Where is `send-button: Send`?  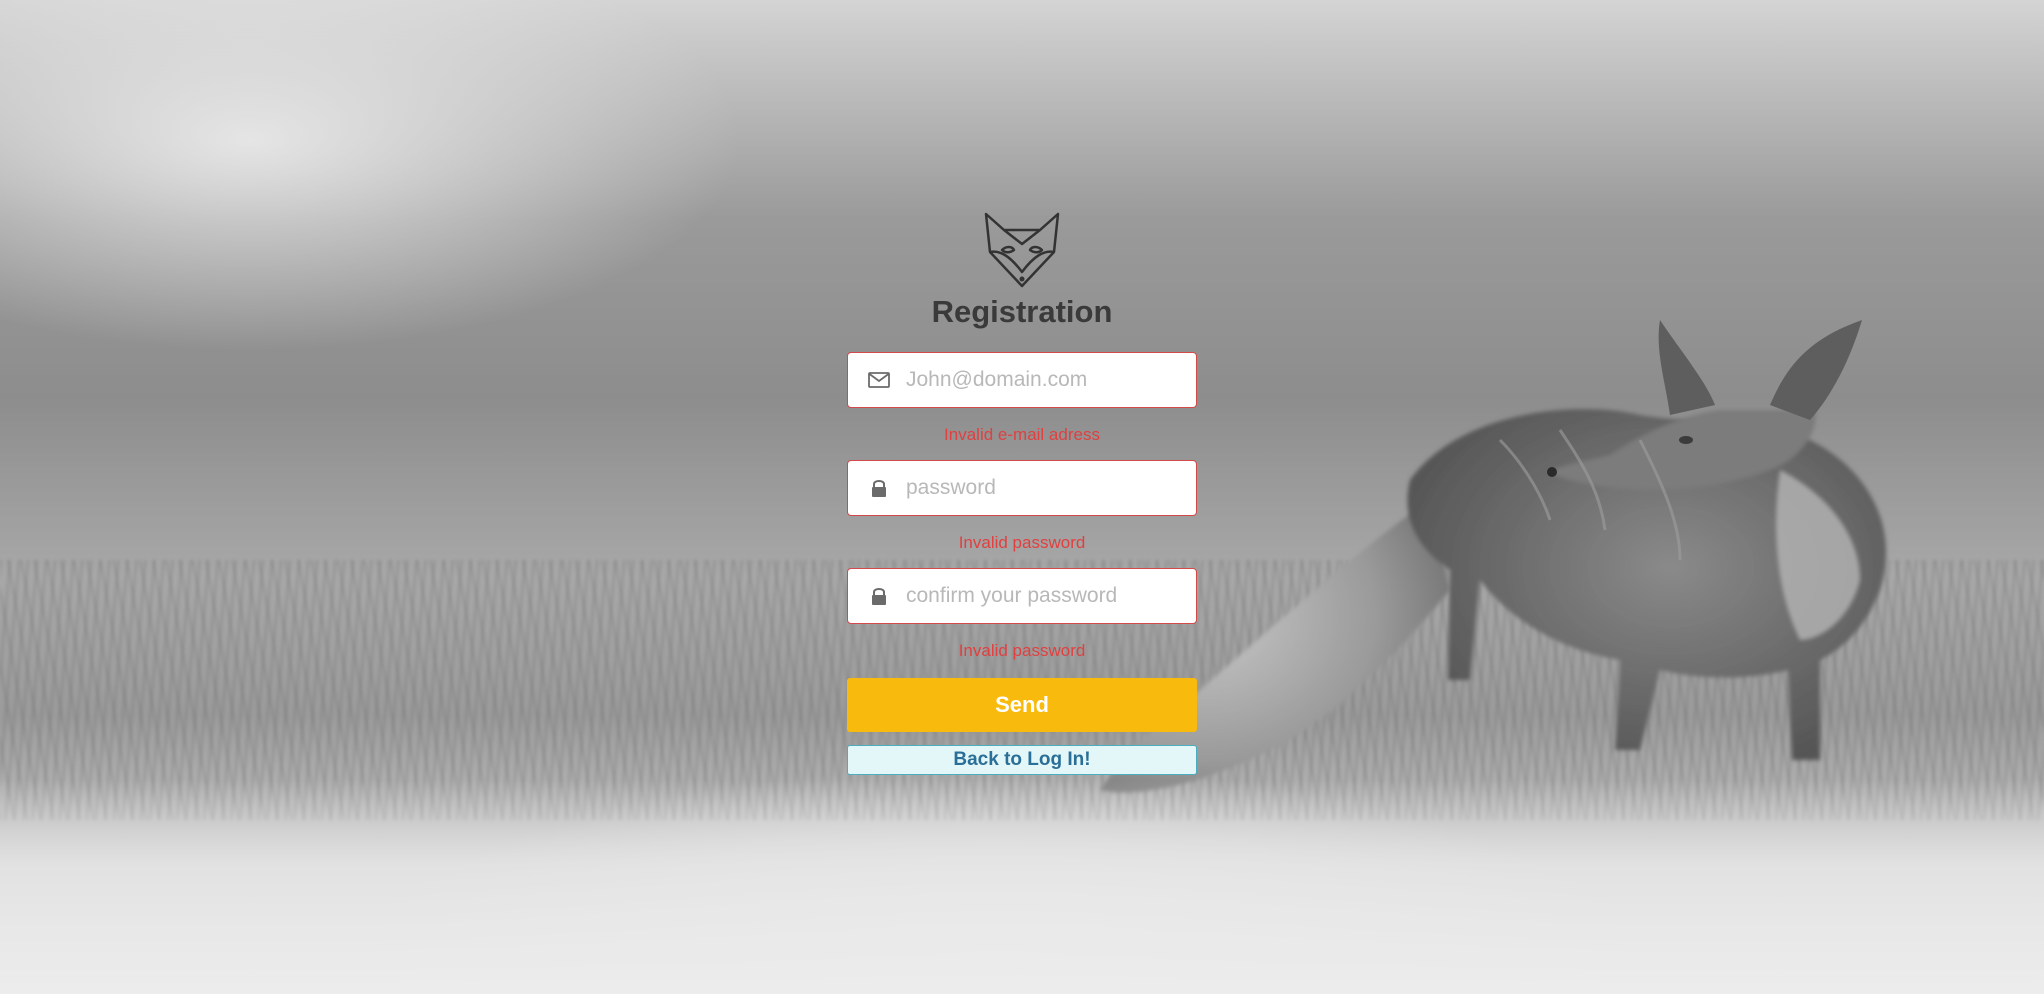 send-button: Send is located at coordinates (1022, 705).